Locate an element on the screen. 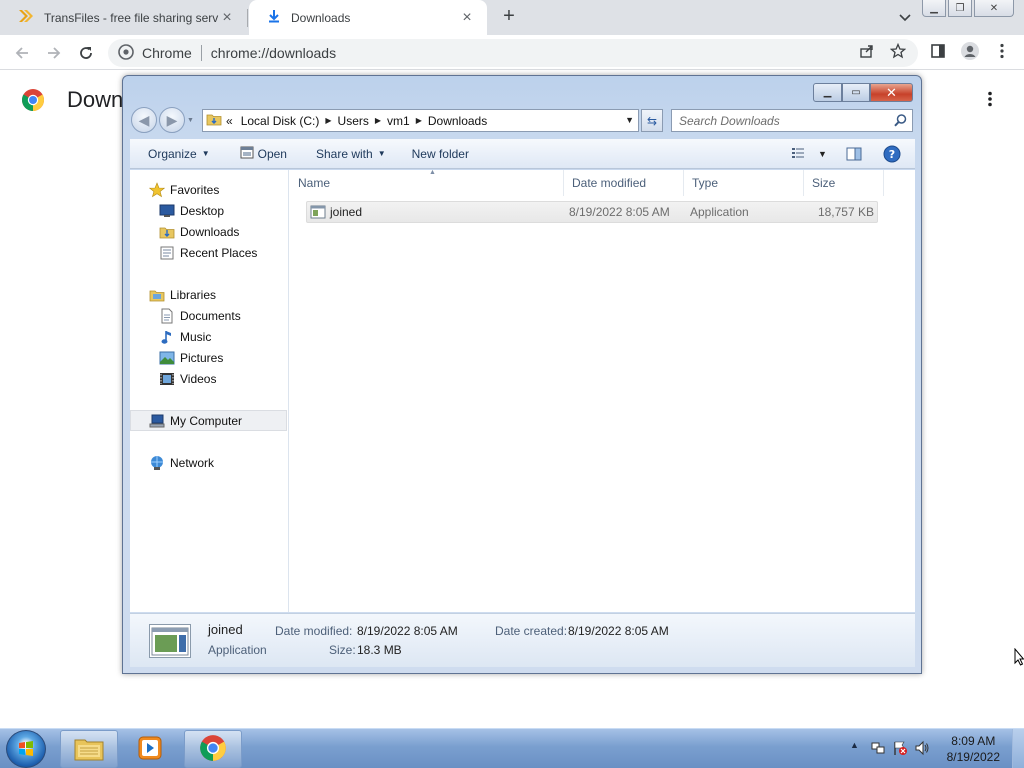 Image resolution: width=1024 pixels, height=768 pixels. help-icon: ? is located at coordinates (892, 154).